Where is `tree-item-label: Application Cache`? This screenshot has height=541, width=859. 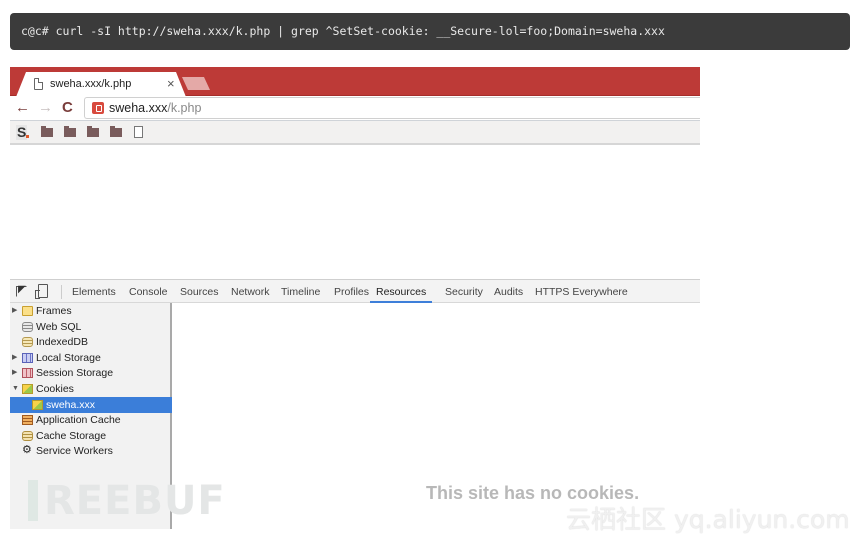 tree-item-label: Application Cache is located at coordinates (78, 420).